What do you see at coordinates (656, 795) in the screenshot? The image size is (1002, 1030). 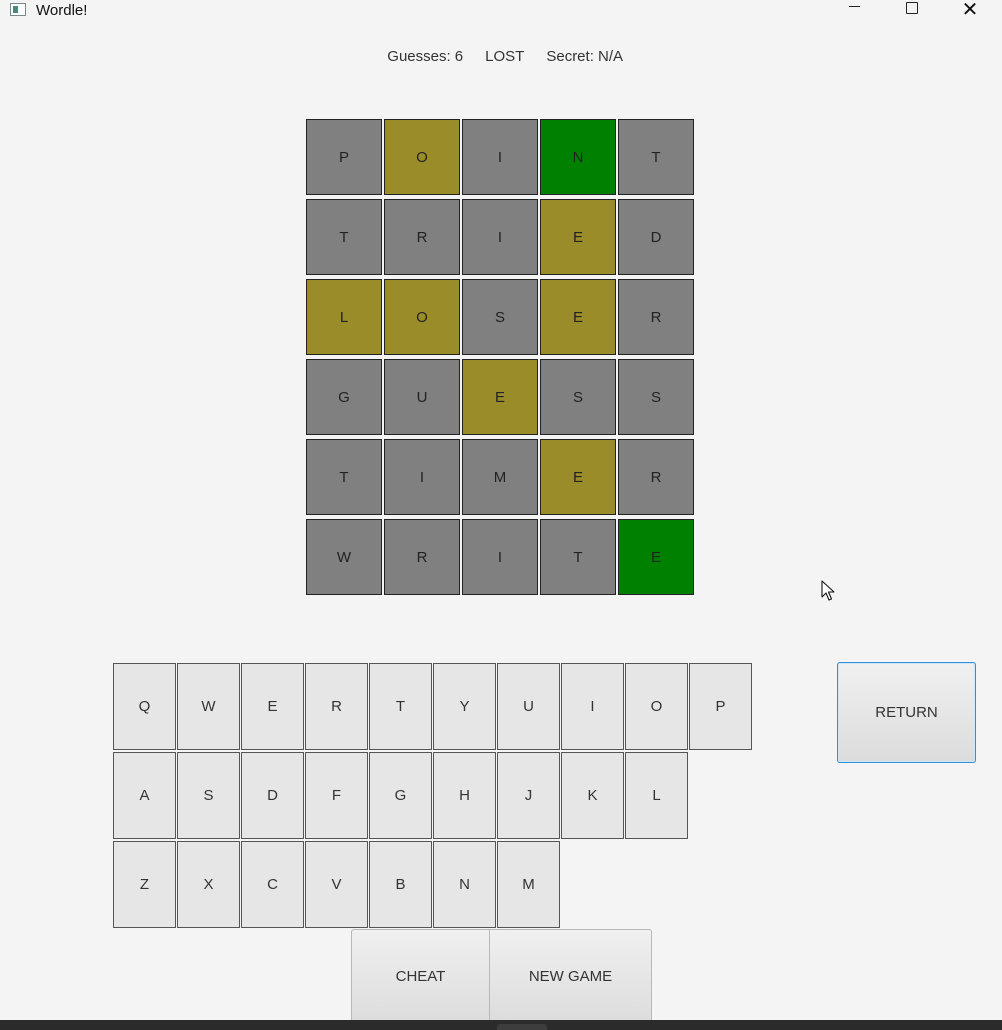 I see `key-l: L` at bounding box center [656, 795].